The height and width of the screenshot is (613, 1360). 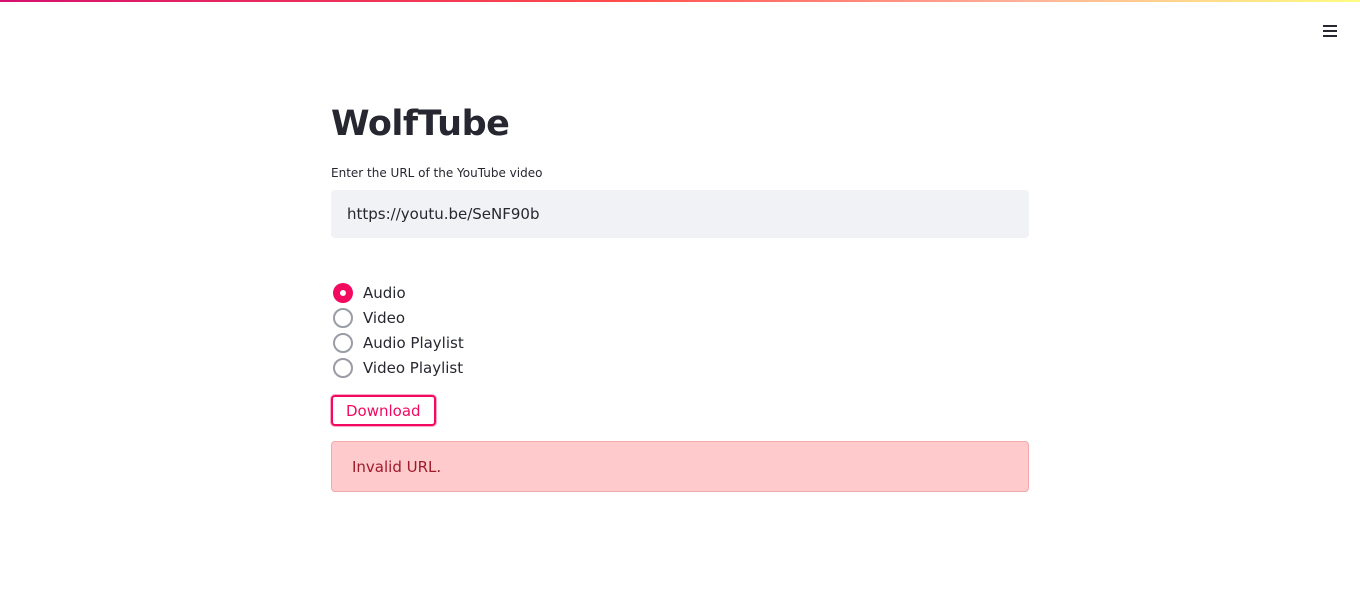 I want to click on top-decoration-bar, so click(x=680, y=1).